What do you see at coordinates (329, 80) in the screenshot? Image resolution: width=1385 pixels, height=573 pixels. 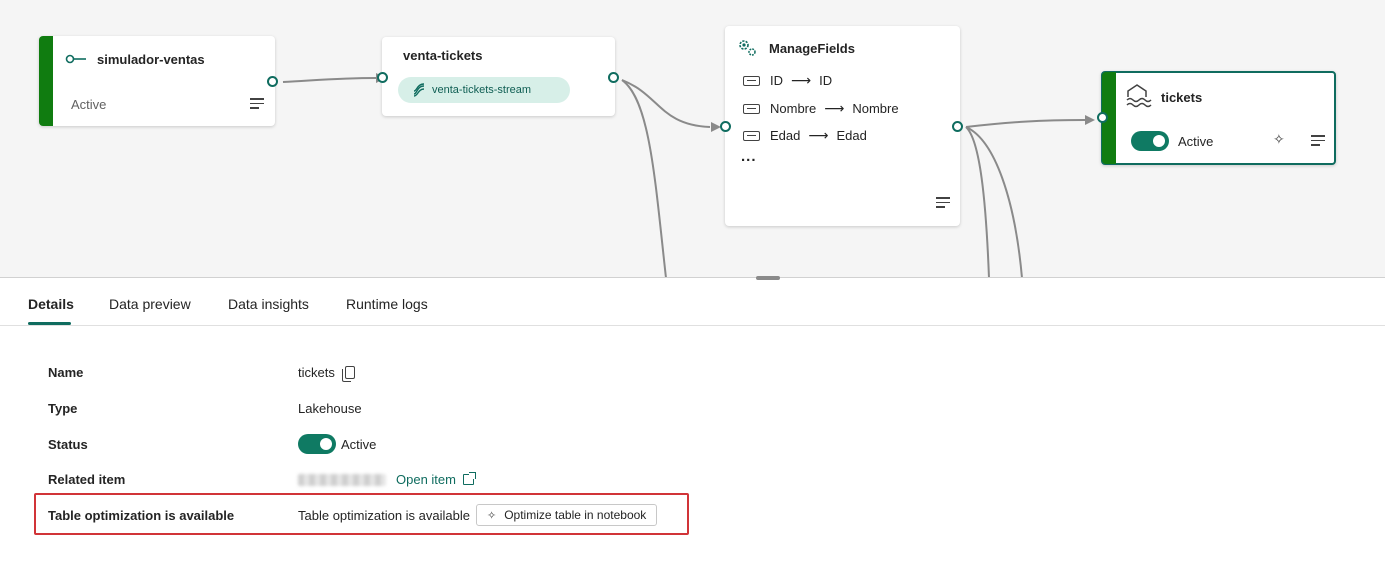 I see `edge-source-stream` at bounding box center [329, 80].